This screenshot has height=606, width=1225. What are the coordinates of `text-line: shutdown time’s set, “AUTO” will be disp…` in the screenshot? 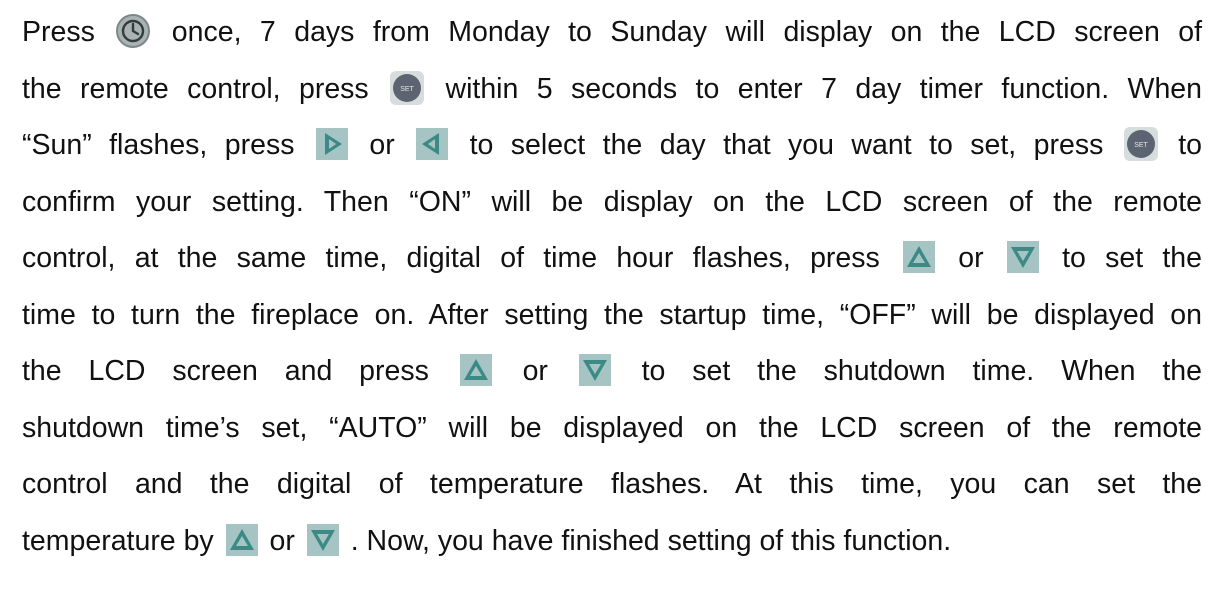 It's located at (612, 428).